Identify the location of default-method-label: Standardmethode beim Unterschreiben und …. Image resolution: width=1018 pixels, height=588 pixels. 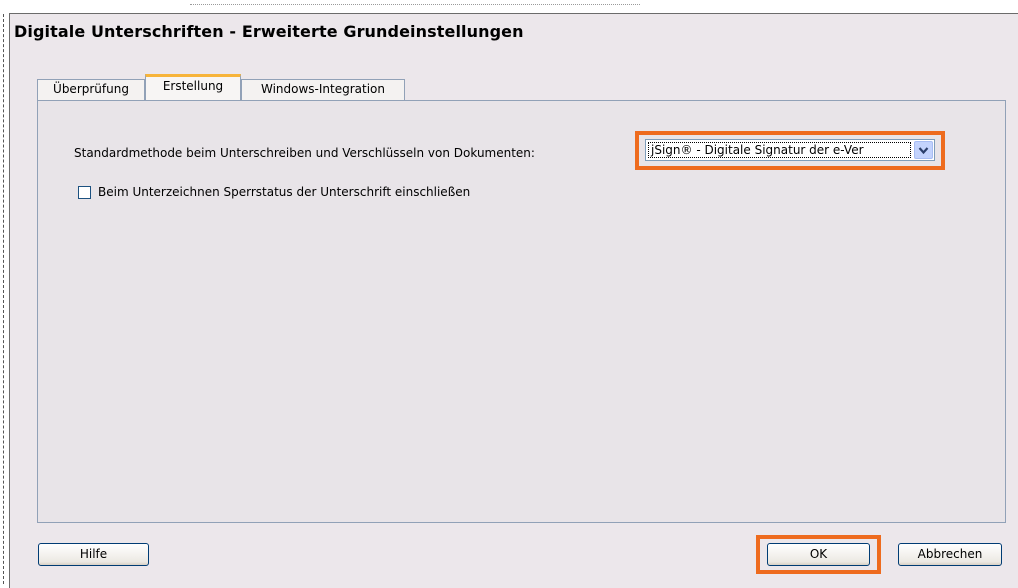
(304, 153).